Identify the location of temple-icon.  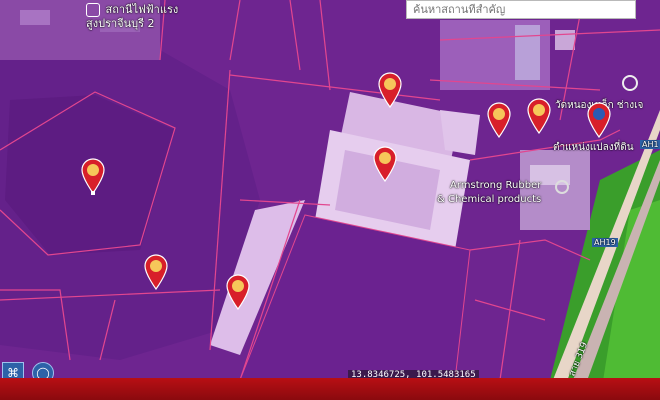
(630, 83).